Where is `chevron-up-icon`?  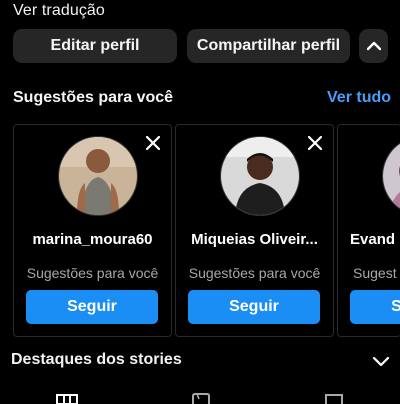 chevron-up-icon is located at coordinates (373, 46).